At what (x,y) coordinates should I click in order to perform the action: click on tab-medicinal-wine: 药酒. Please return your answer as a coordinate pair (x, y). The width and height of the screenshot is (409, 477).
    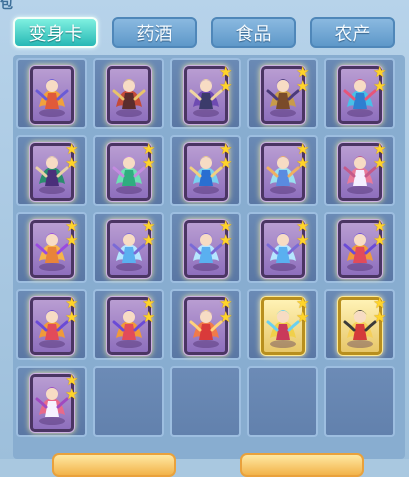
    Looking at the image, I should click on (154, 32).